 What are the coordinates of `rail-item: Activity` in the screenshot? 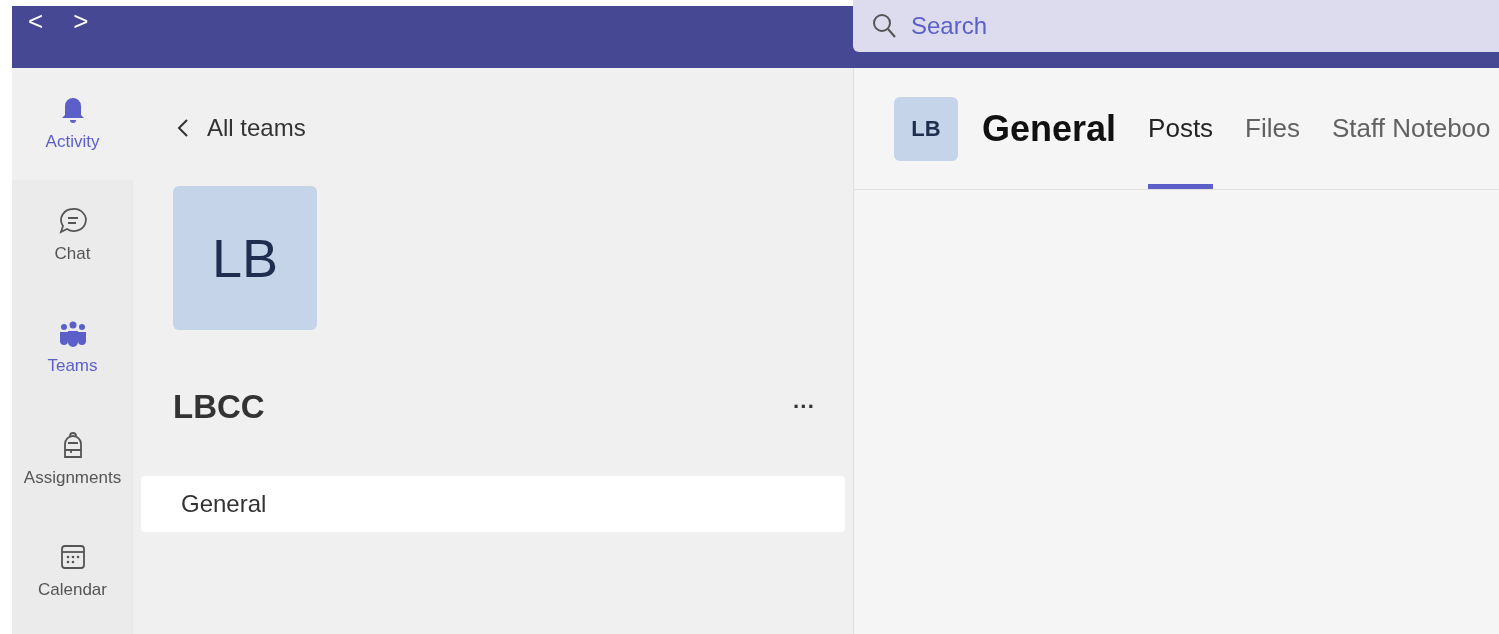 It's located at (72, 124).